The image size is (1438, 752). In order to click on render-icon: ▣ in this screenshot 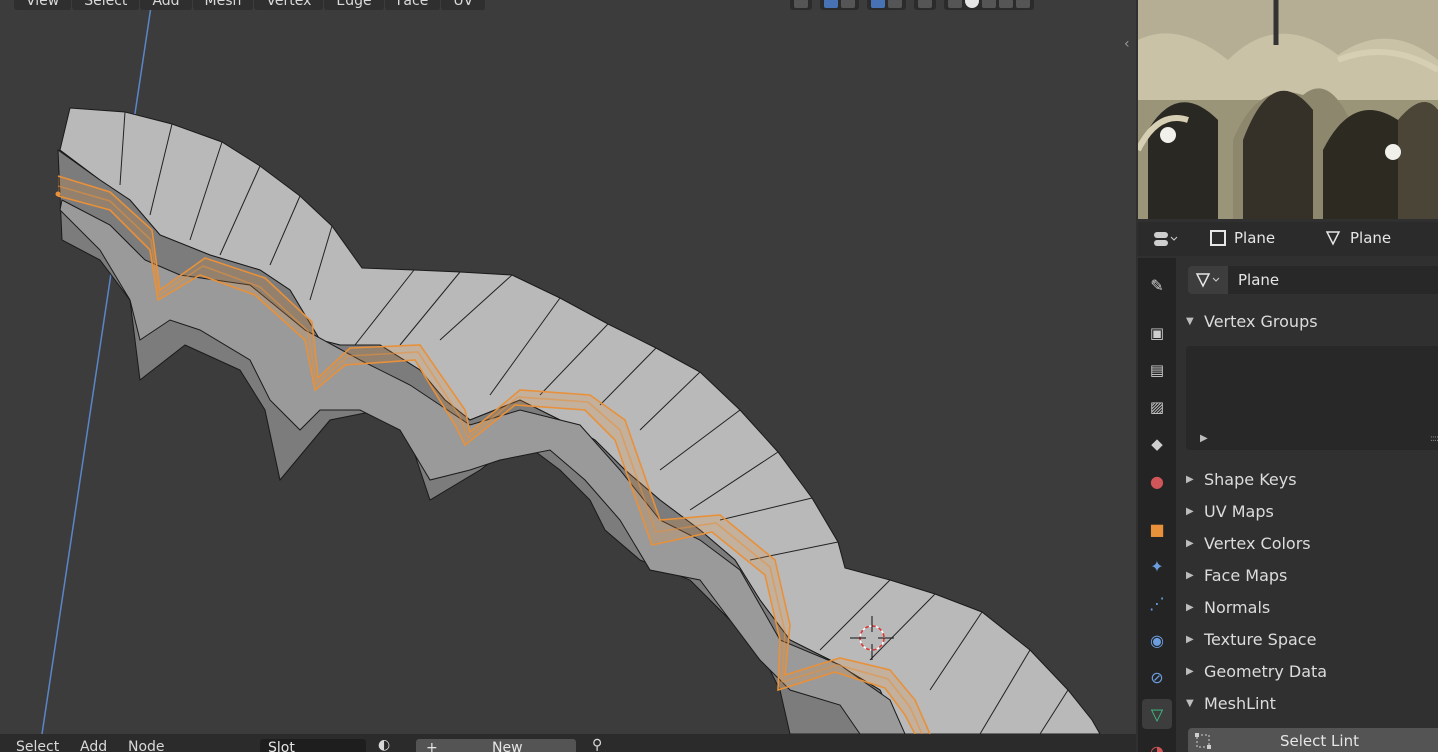, I will do `click(1157, 333)`.